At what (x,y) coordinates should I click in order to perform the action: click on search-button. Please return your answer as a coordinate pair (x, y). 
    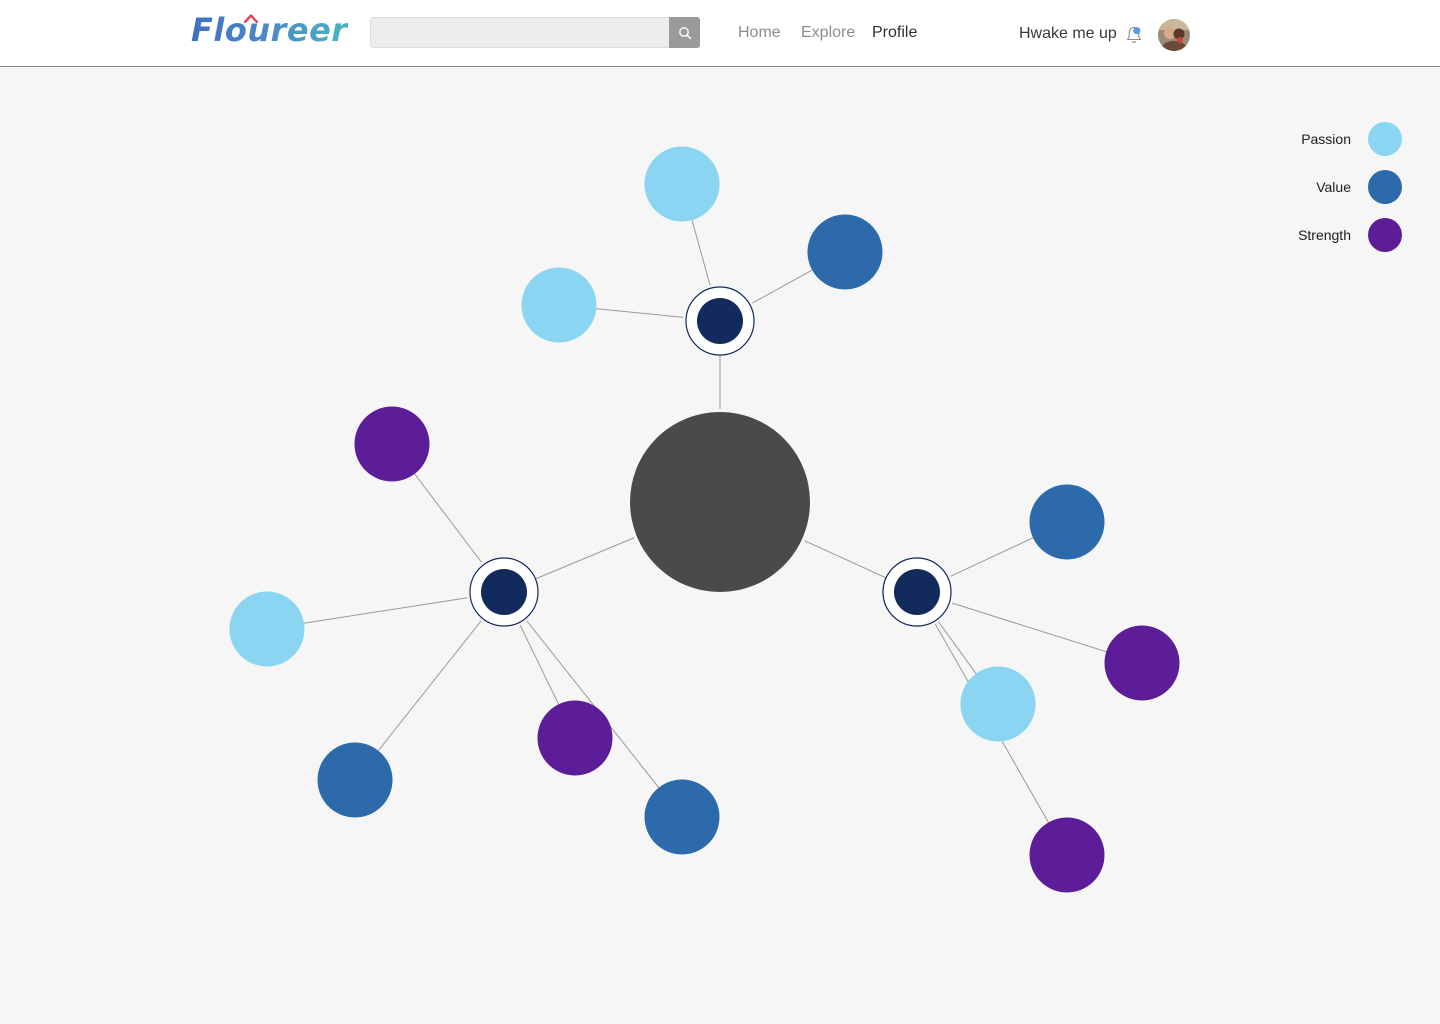
    Looking at the image, I should click on (684, 32).